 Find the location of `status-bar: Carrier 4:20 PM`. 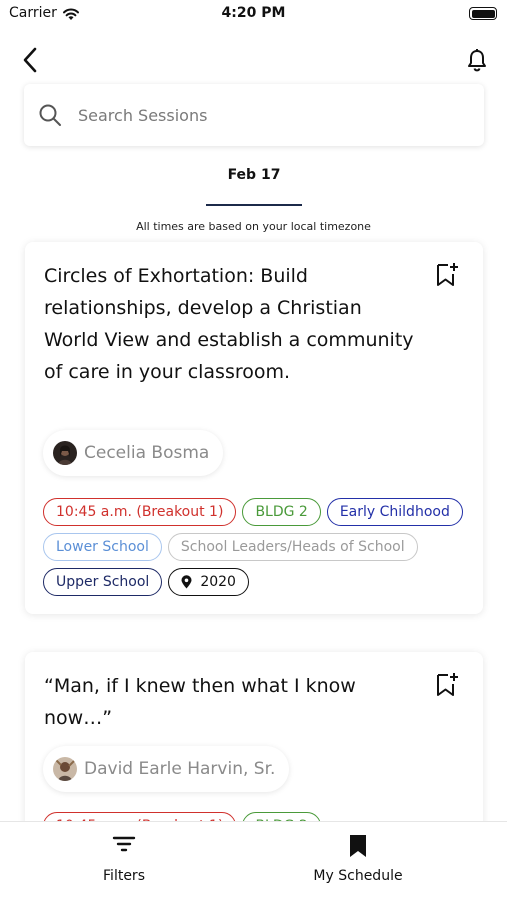

status-bar: Carrier 4:20 PM is located at coordinates (253, 15).